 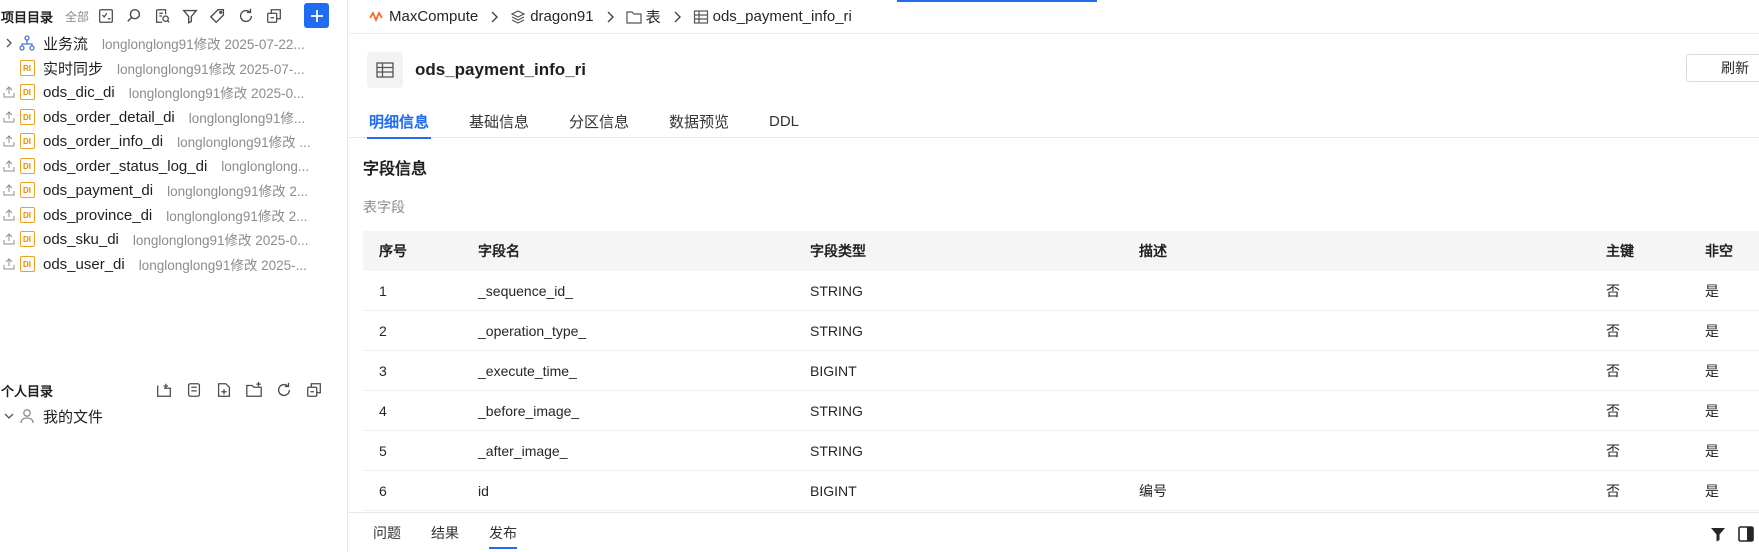 What do you see at coordinates (552, 16) in the screenshot?
I see `breadcrumb-project: dragon91` at bounding box center [552, 16].